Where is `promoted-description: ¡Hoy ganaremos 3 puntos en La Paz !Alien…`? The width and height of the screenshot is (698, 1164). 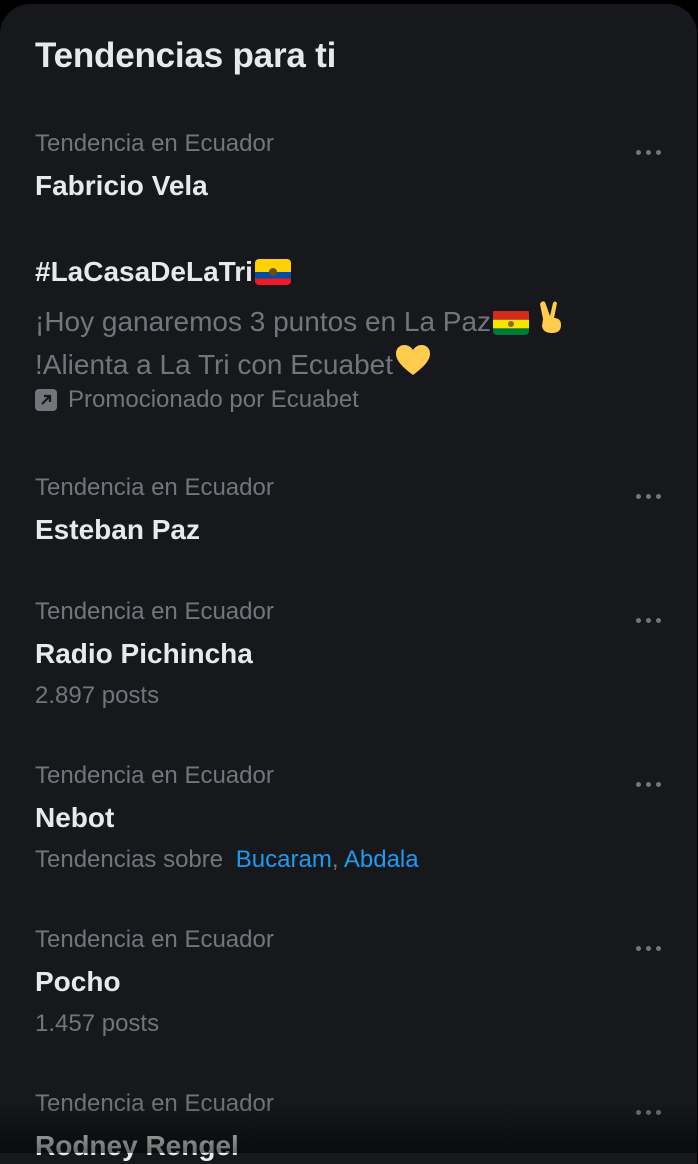 promoted-description: ¡Hoy ganaremos 3 puntos en La Paz !Alien… is located at coordinates (345, 343).